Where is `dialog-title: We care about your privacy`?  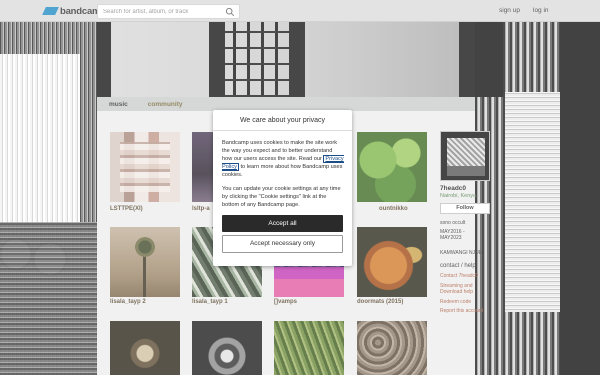 dialog-title: We care about your privacy is located at coordinates (282, 120).